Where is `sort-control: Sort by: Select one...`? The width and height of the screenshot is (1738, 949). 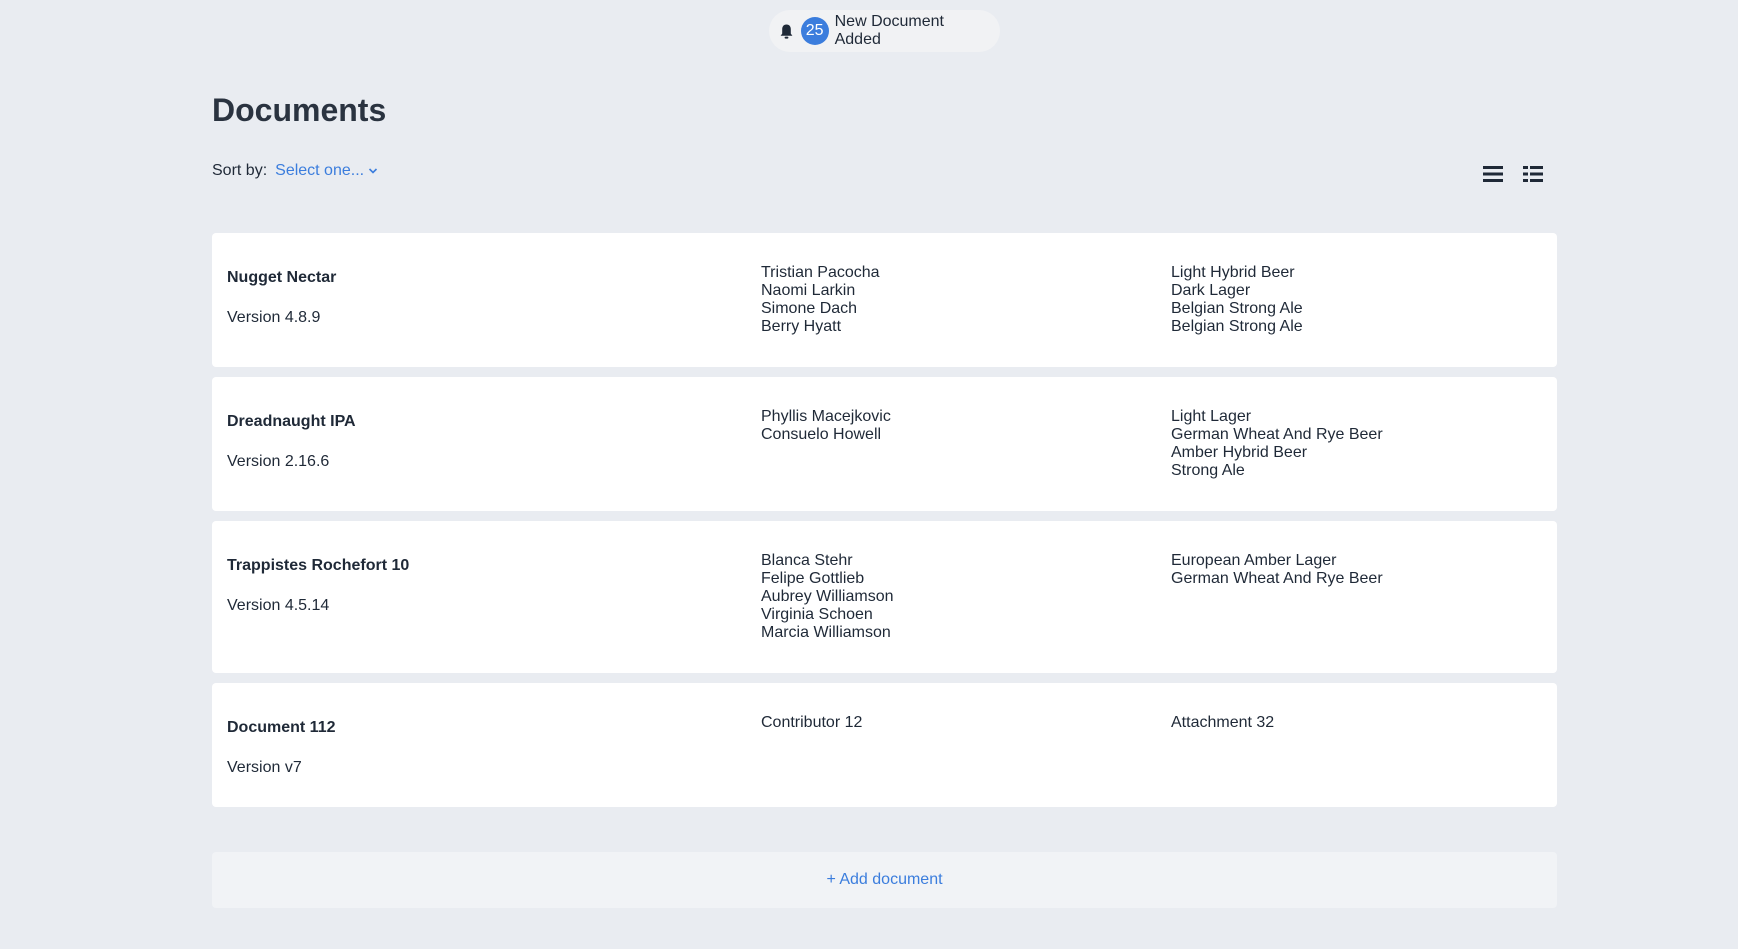
sort-control: Sort by: Select one... is located at coordinates (295, 171).